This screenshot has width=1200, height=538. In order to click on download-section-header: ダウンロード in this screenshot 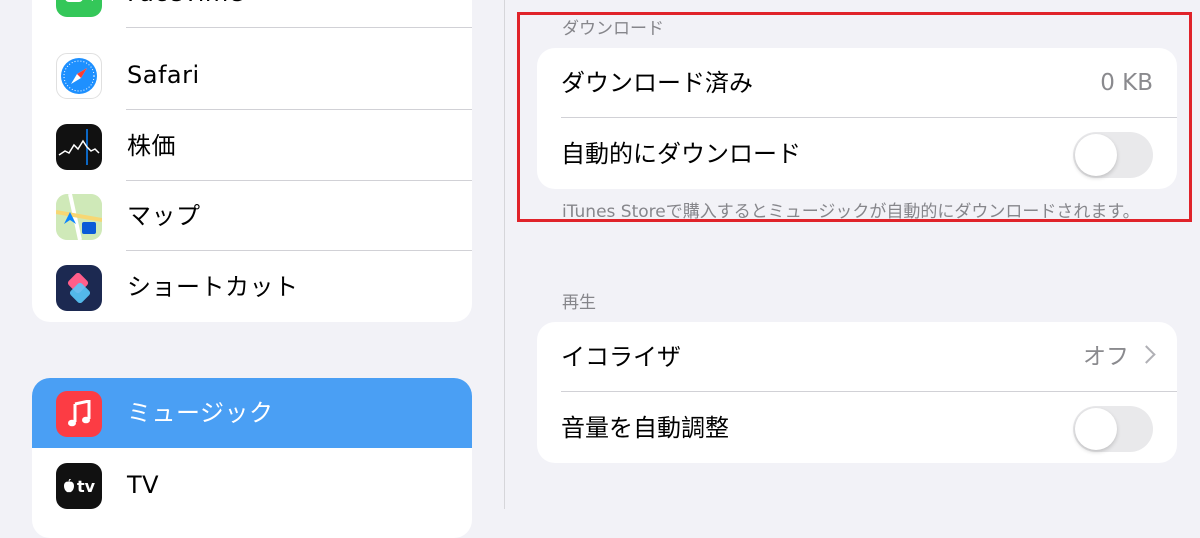, I will do `click(613, 29)`.